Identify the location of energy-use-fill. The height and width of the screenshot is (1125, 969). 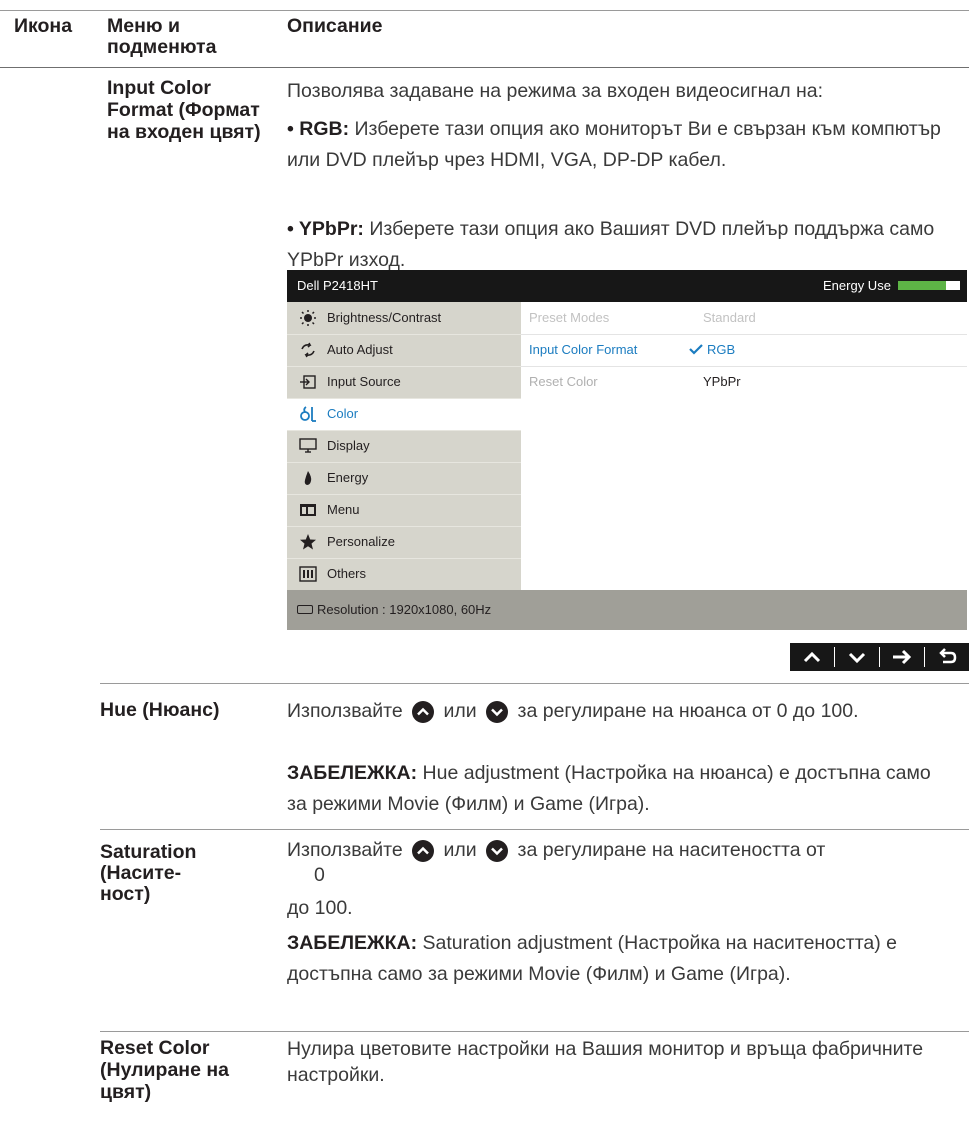
(922, 285).